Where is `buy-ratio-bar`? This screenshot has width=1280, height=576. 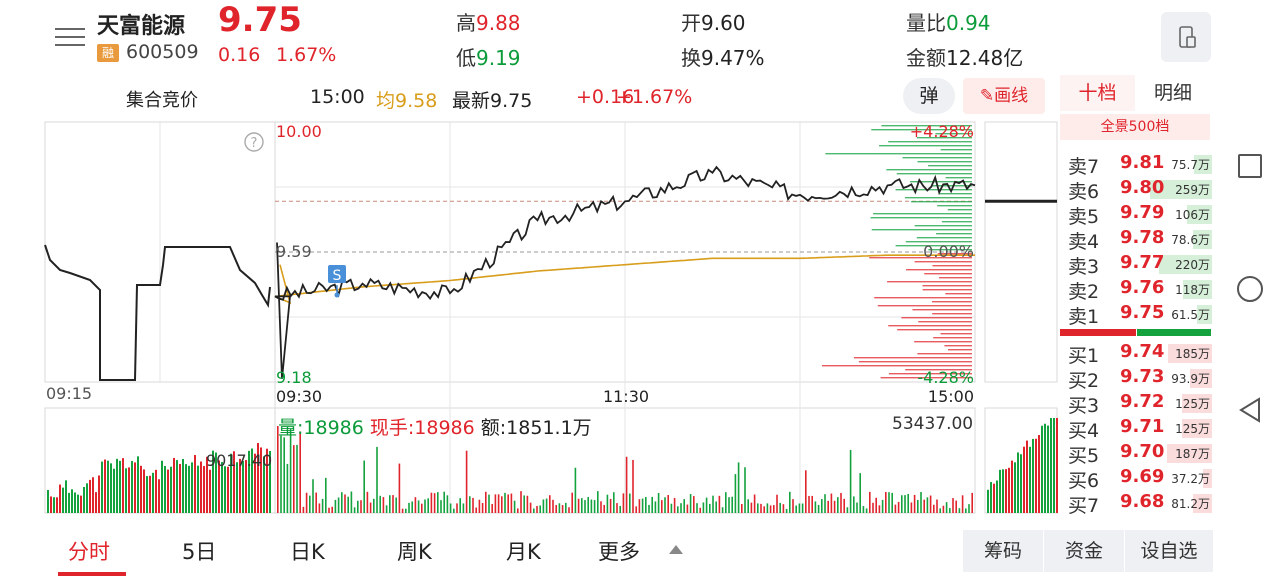
buy-ratio-bar is located at coordinates (1174, 332).